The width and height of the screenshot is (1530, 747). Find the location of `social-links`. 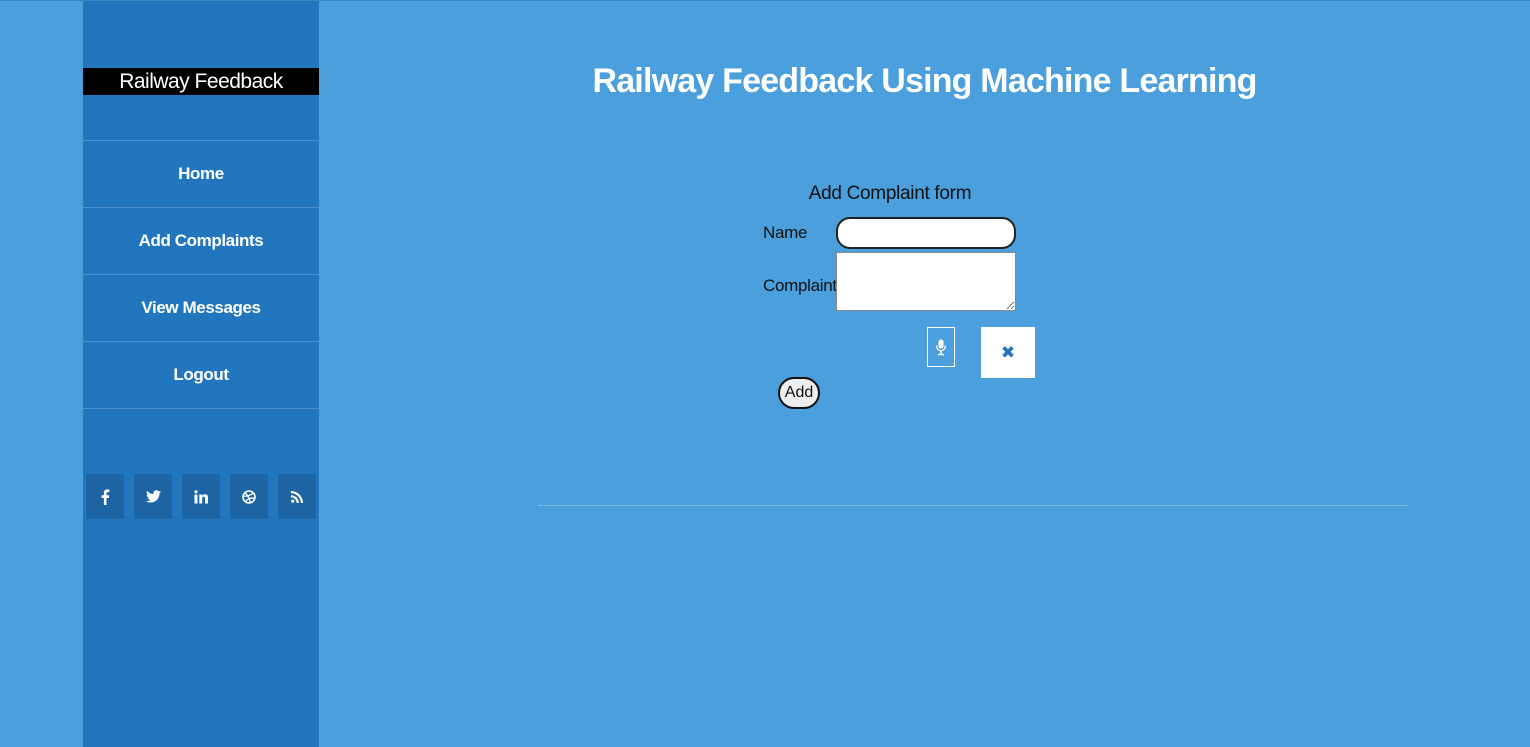

social-links is located at coordinates (202, 496).